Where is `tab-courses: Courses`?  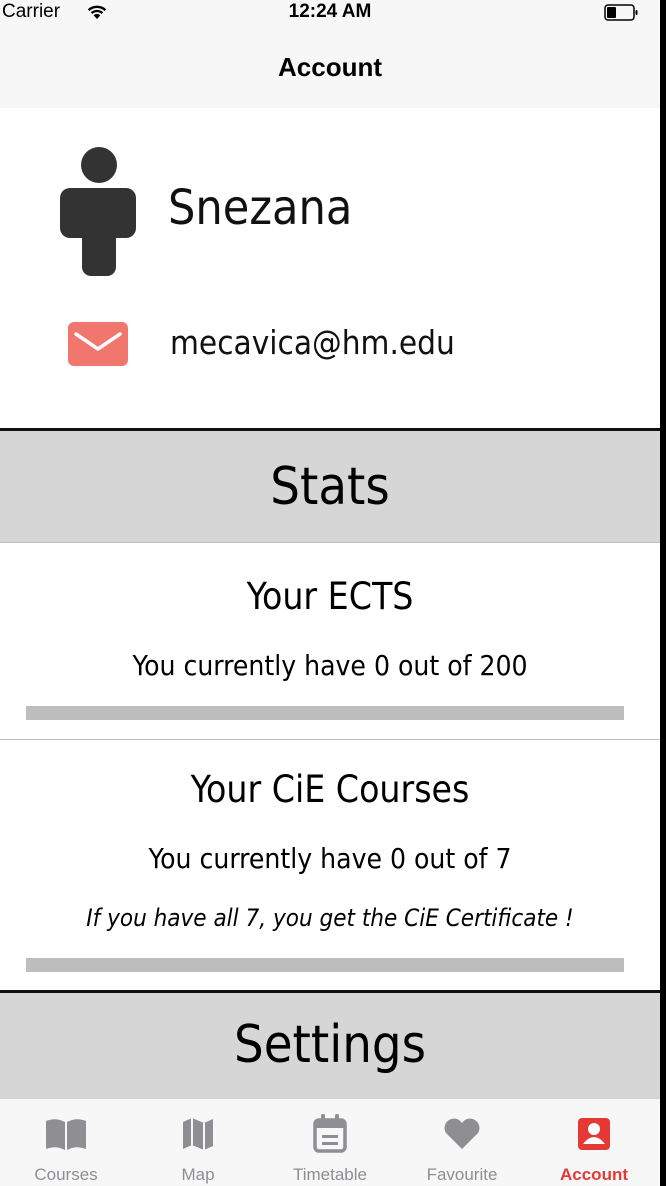
tab-courses: Courses is located at coordinates (66, 1142).